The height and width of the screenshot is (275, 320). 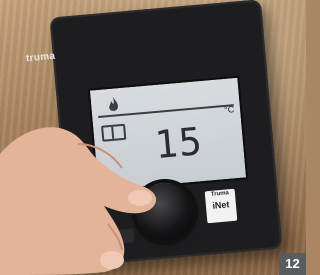 What do you see at coordinates (113, 103) in the screenshot?
I see `flame-icon` at bounding box center [113, 103].